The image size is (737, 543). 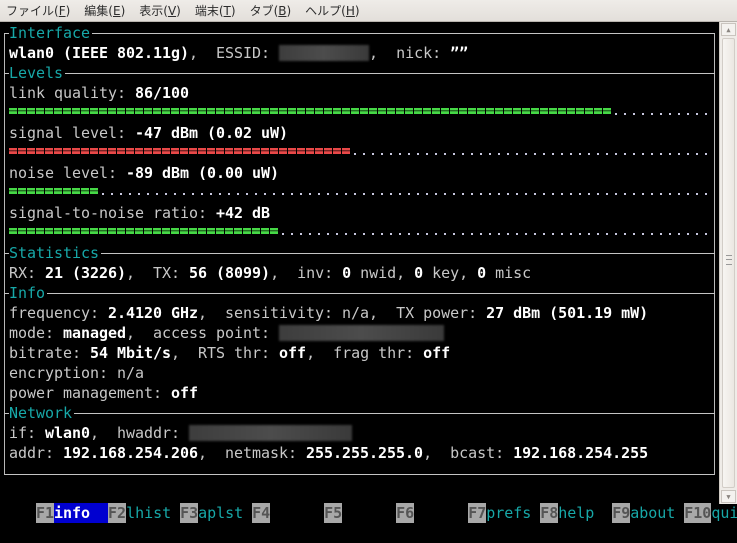 I want to click on fkey-f8: F8help, so click(x=576, y=513).